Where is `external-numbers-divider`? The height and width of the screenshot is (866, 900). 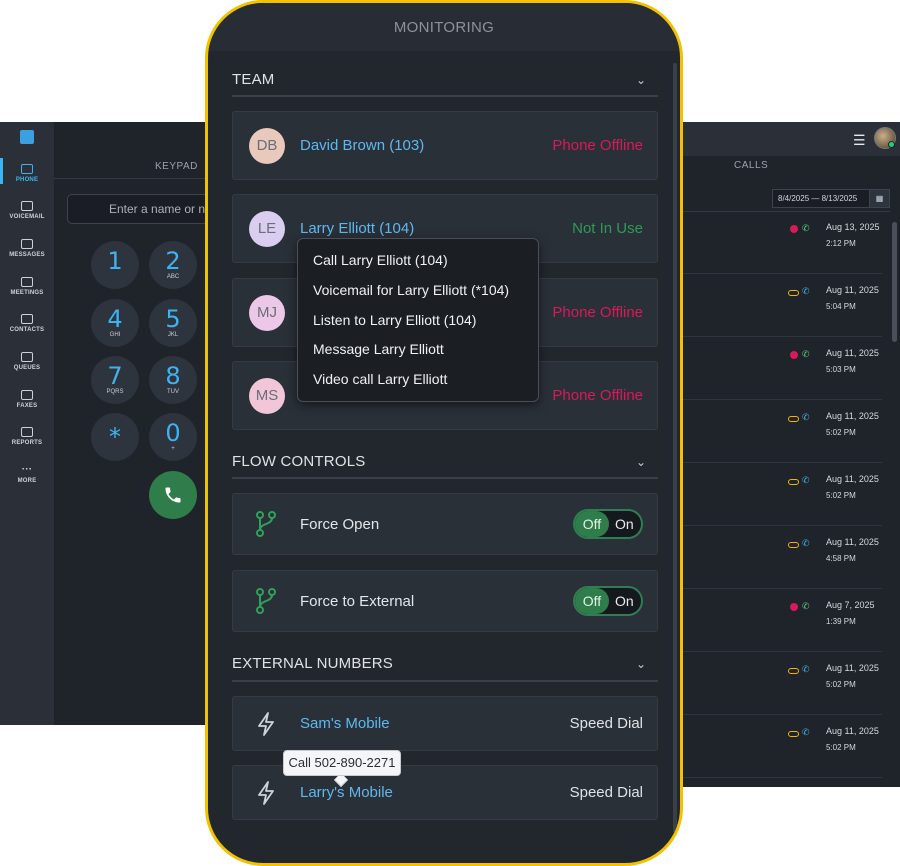
external-numbers-divider is located at coordinates (445, 681).